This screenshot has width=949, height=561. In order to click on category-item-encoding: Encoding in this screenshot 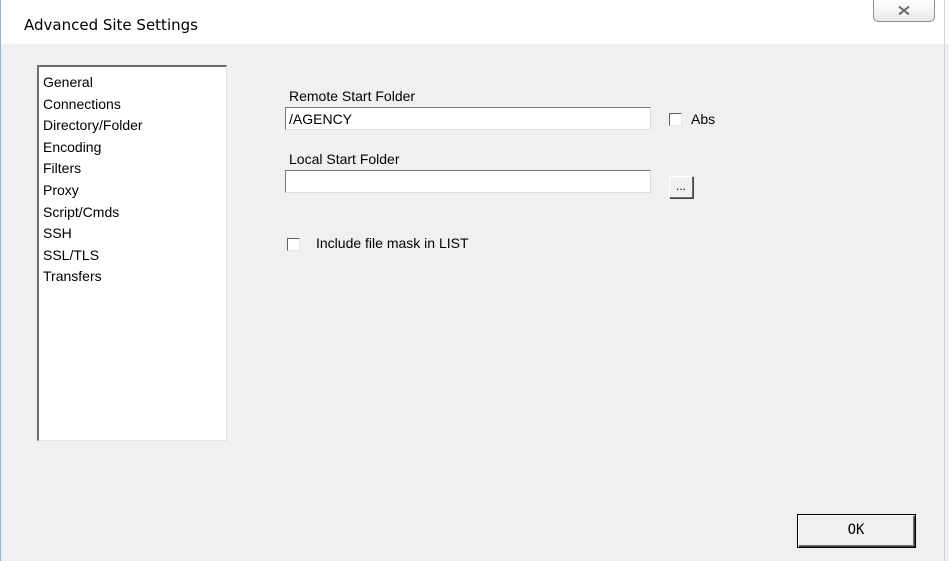, I will do `click(132, 148)`.